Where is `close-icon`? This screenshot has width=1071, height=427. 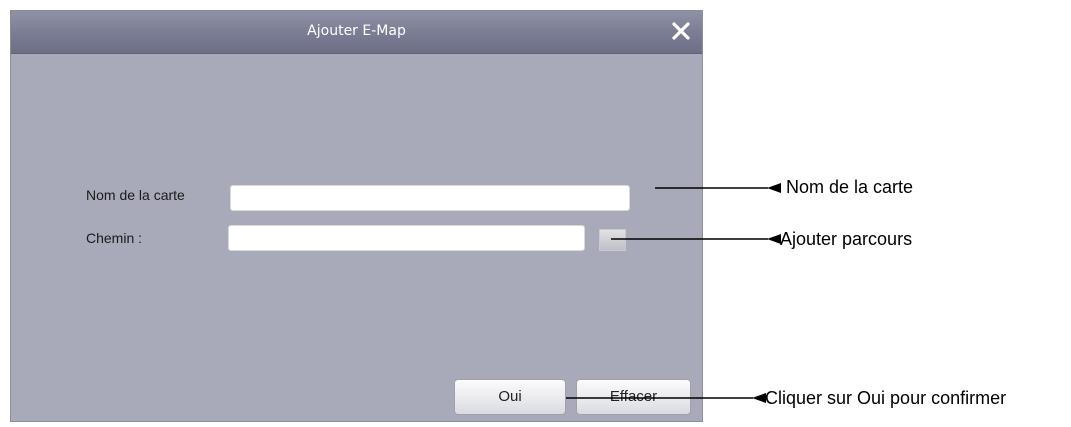 close-icon is located at coordinates (681, 31).